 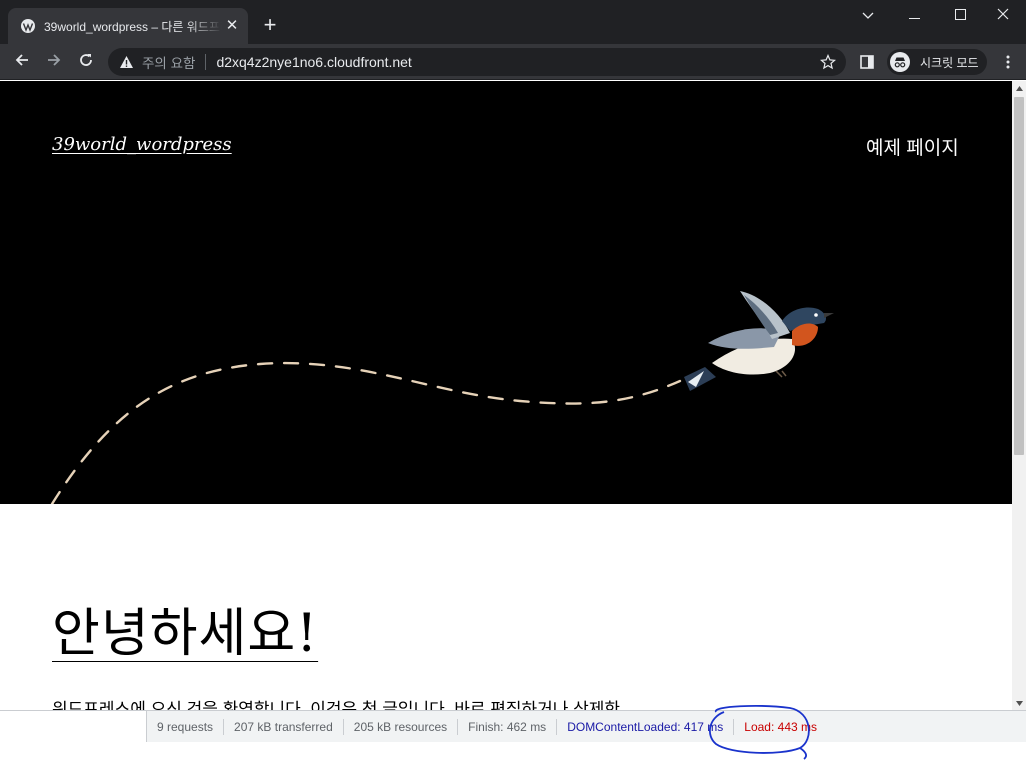 What do you see at coordinates (1019, 276) in the screenshot?
I see `scrollbar-thumb` at bounding box center [1019, 276].